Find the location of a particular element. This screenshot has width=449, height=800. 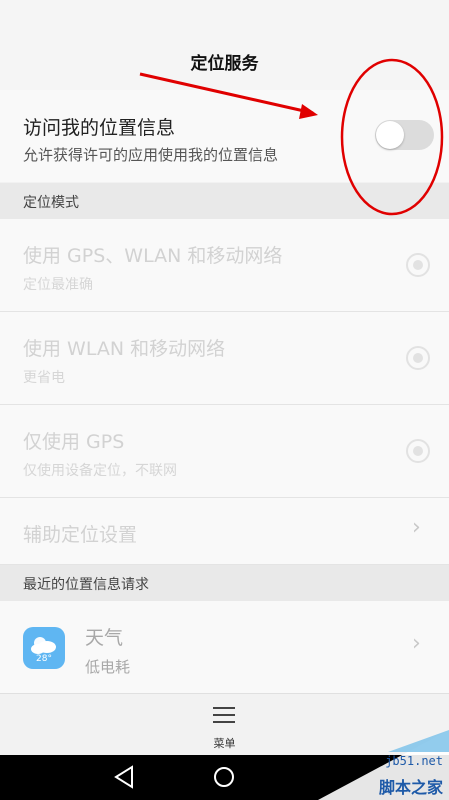

toggle-knob is located at coordinates (390, 135).